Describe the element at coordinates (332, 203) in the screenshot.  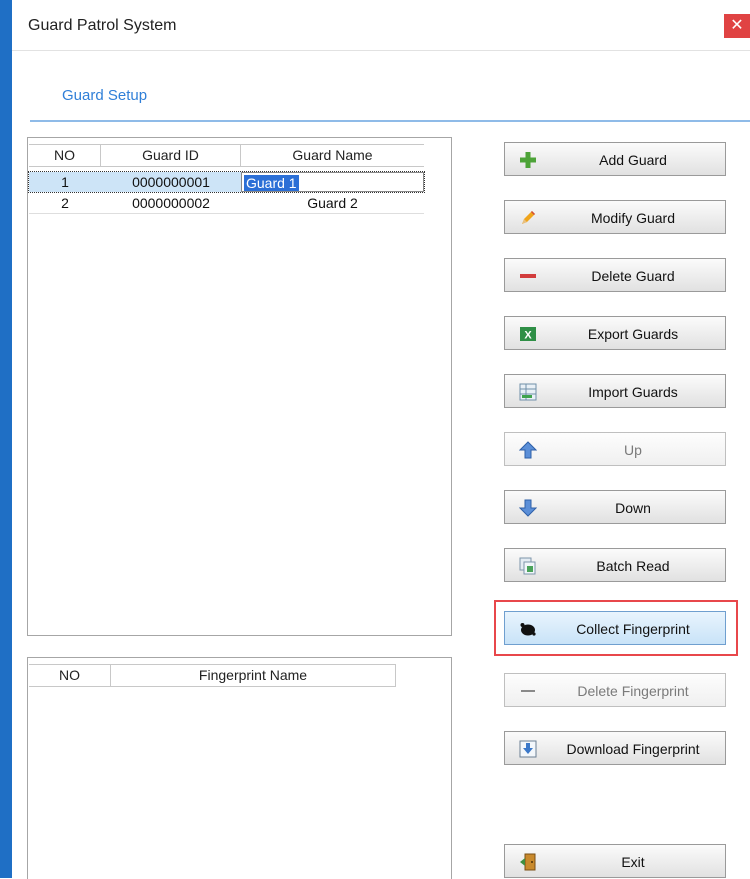
I see `row-guard-name: Guard 2` at that location.